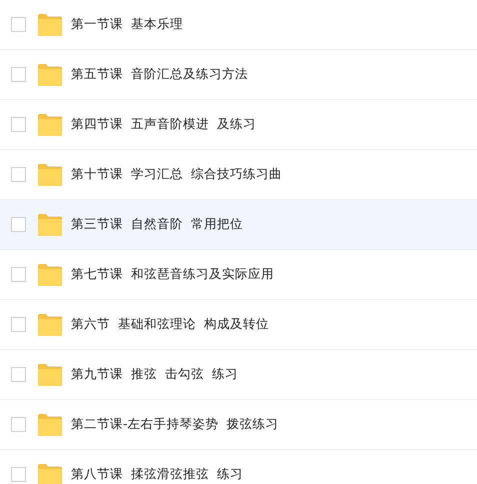  Describe the element at coordinates (157, 224) in the screenshot. I see `folder-name: 第三节课 自然音阶 常用把位` at that location.